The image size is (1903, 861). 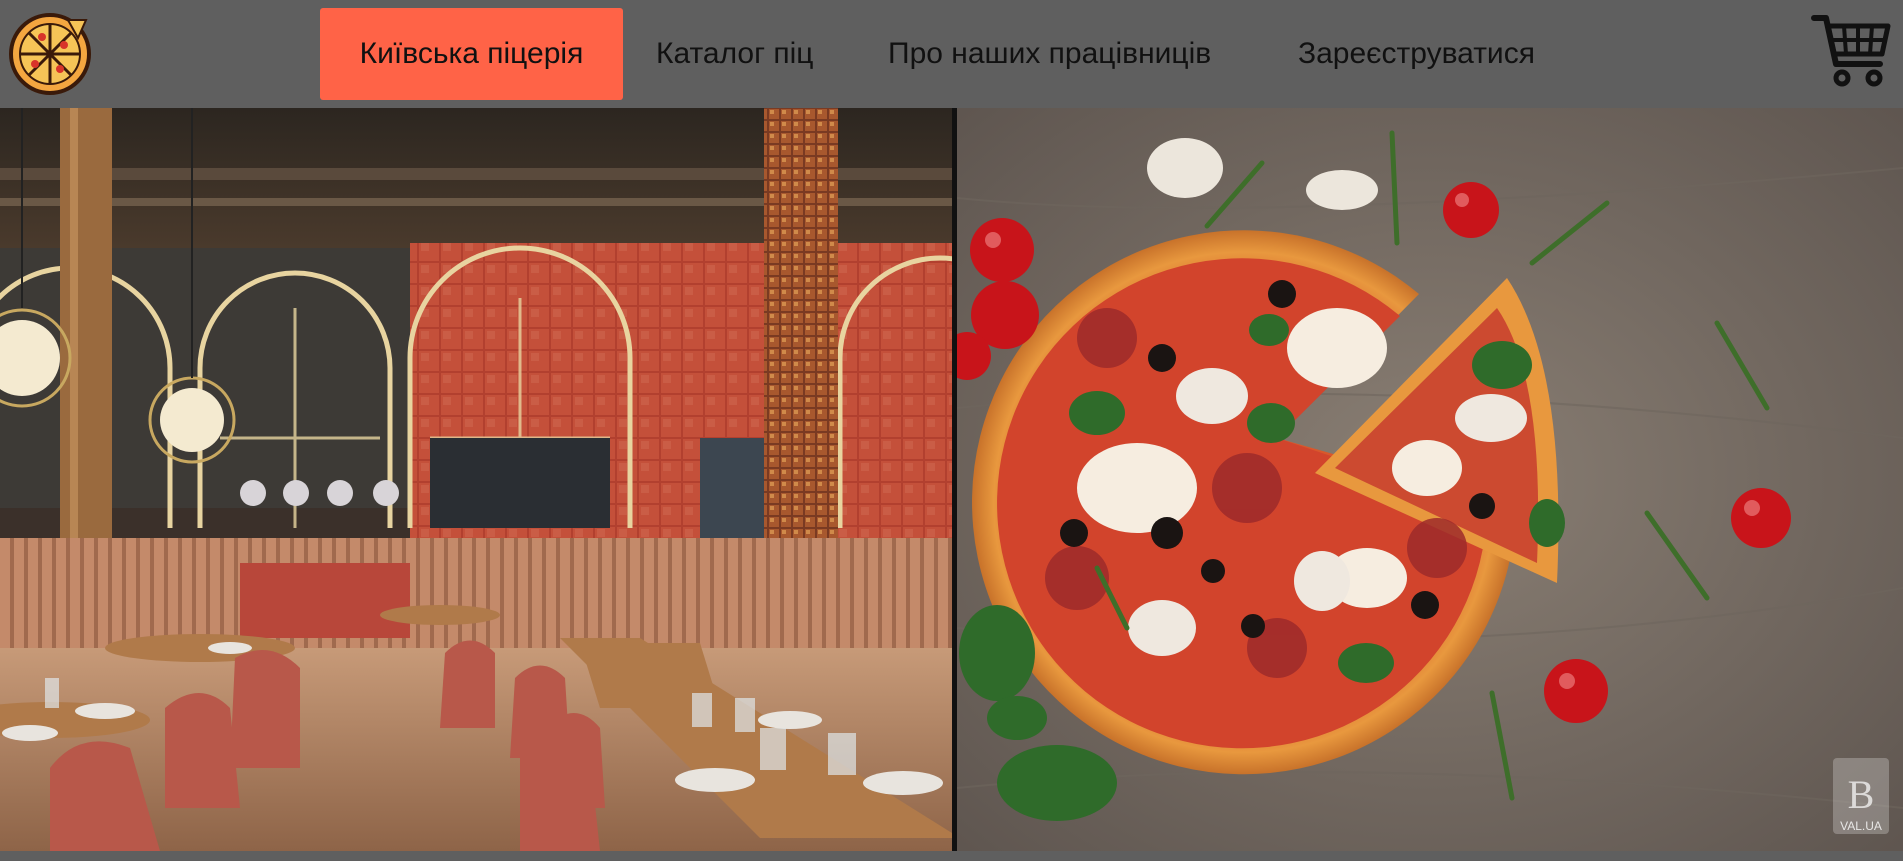 I want to click on nav-register-label: Зареєструватися, so click(x=1416, y=53).